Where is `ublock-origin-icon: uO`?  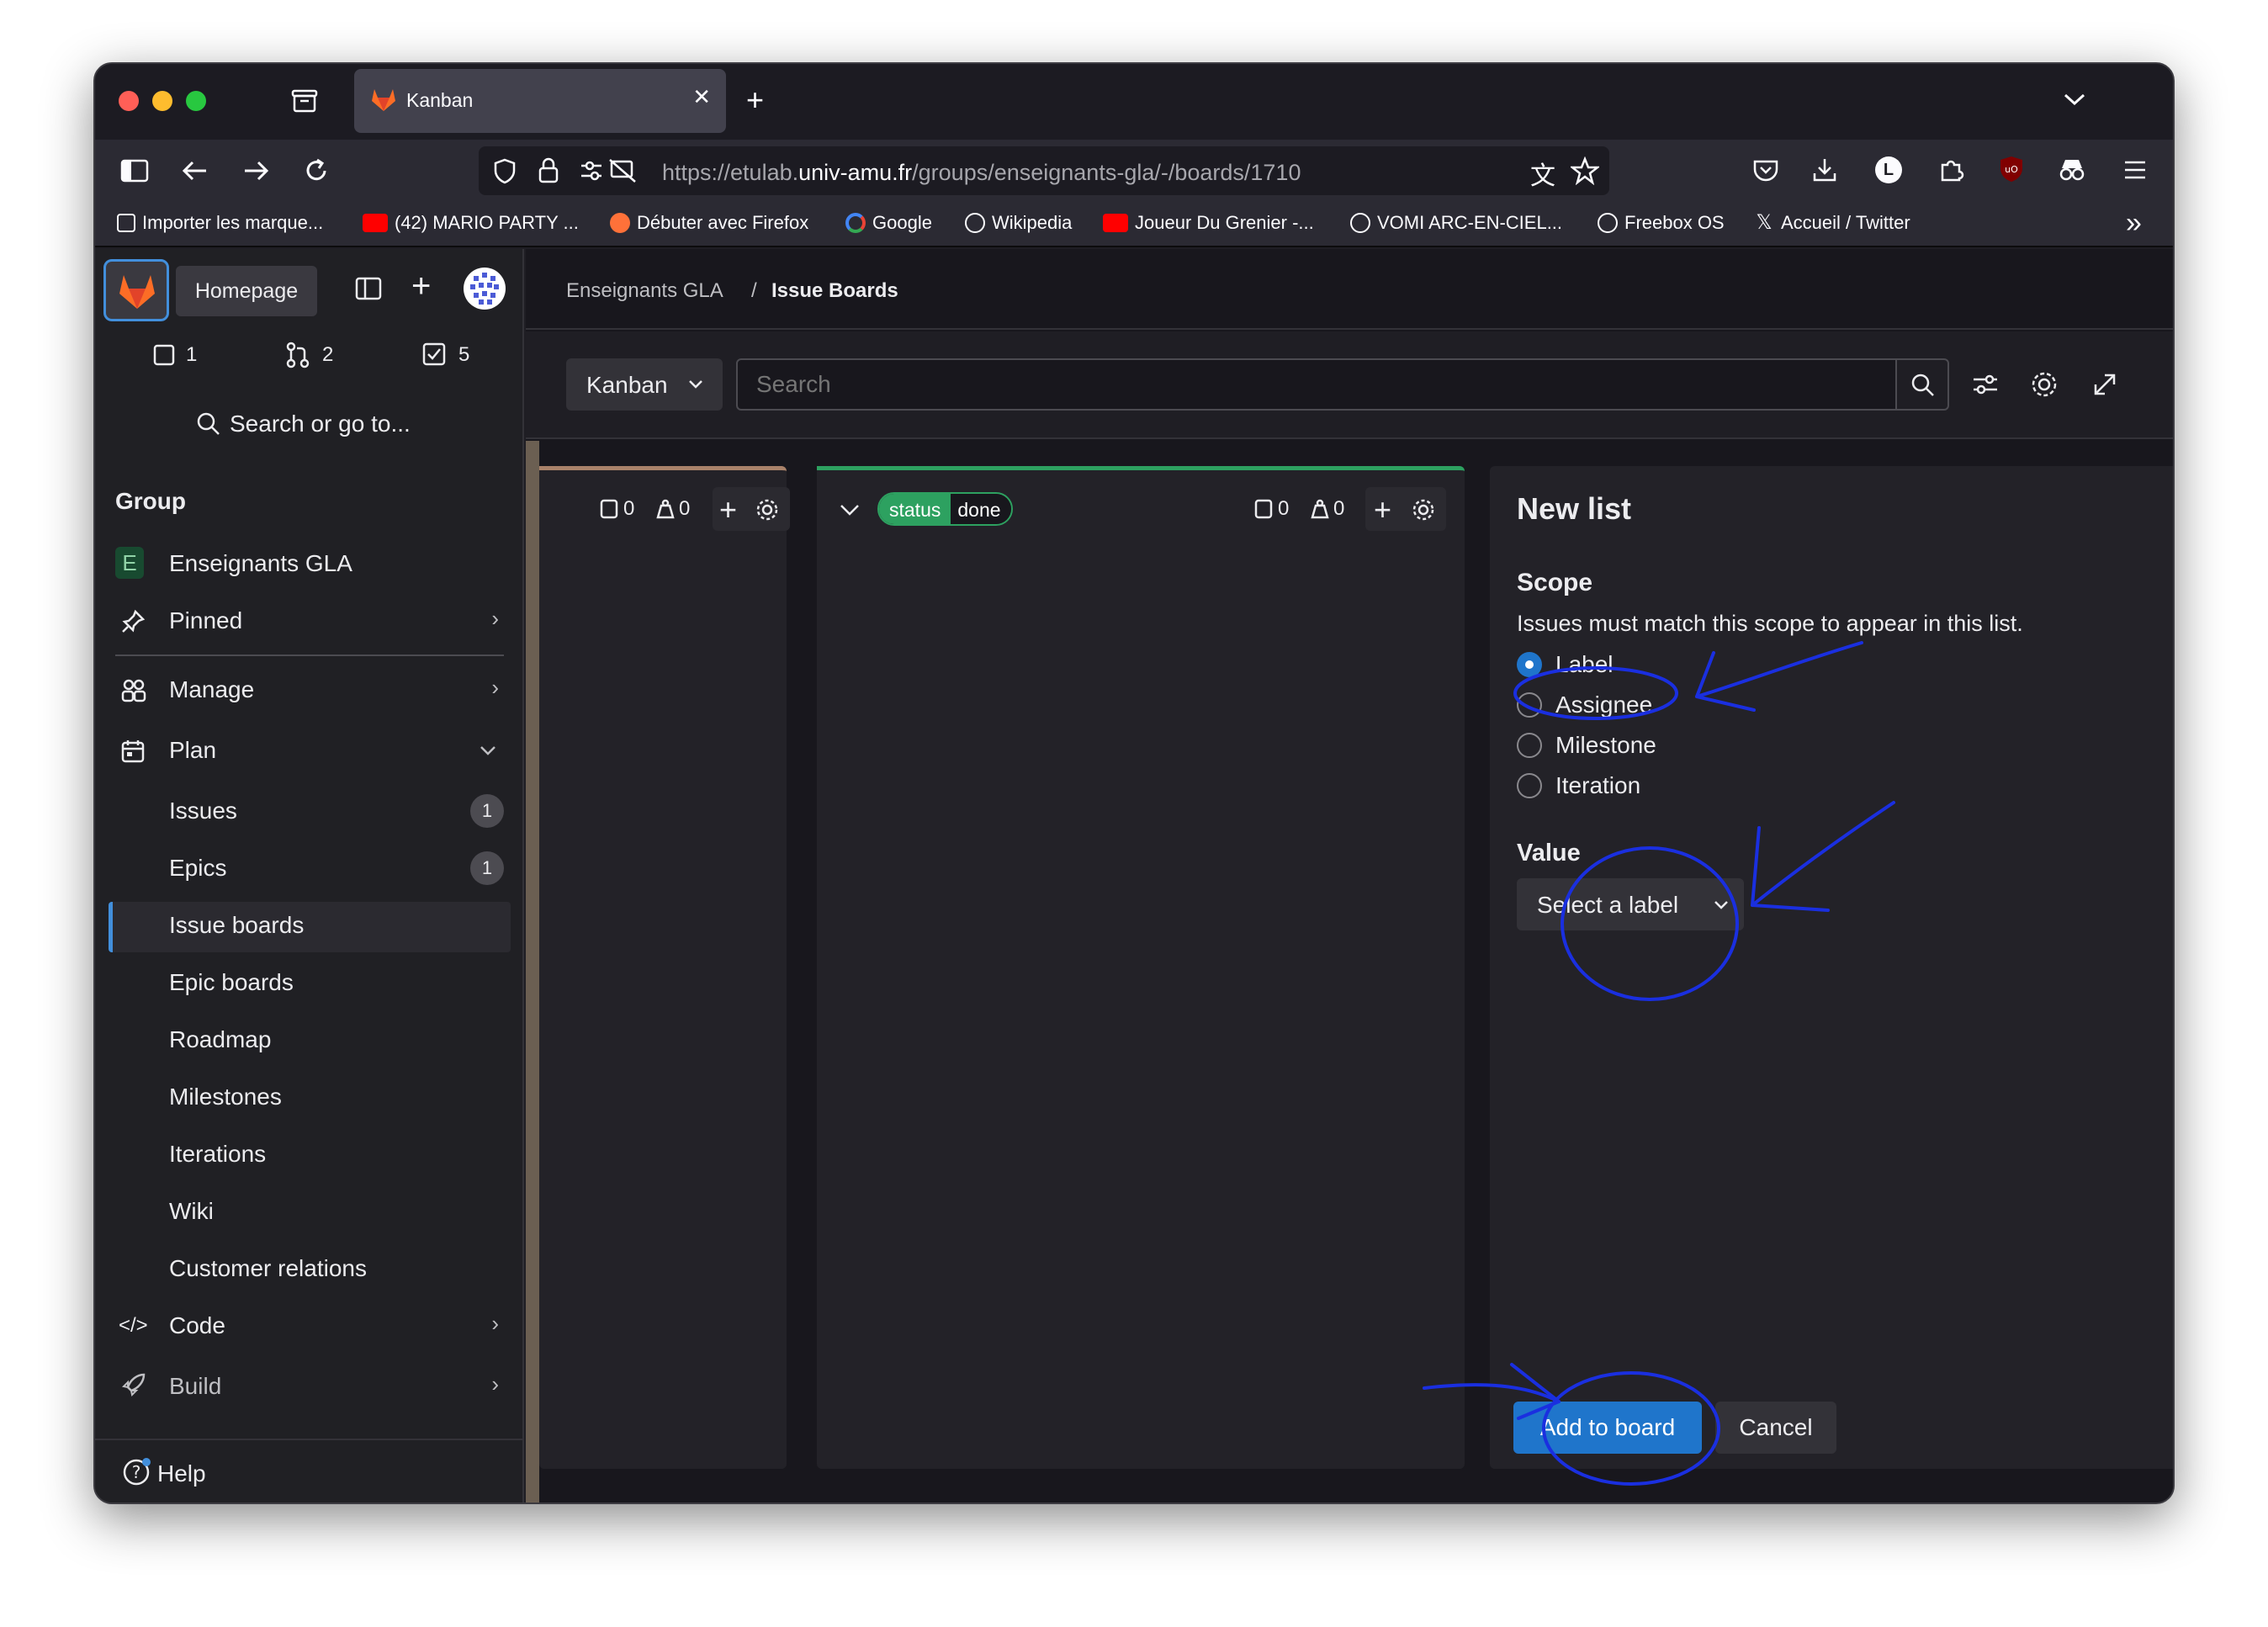 ublock-origin-icon: uO is located at coordinates (2011, 169).